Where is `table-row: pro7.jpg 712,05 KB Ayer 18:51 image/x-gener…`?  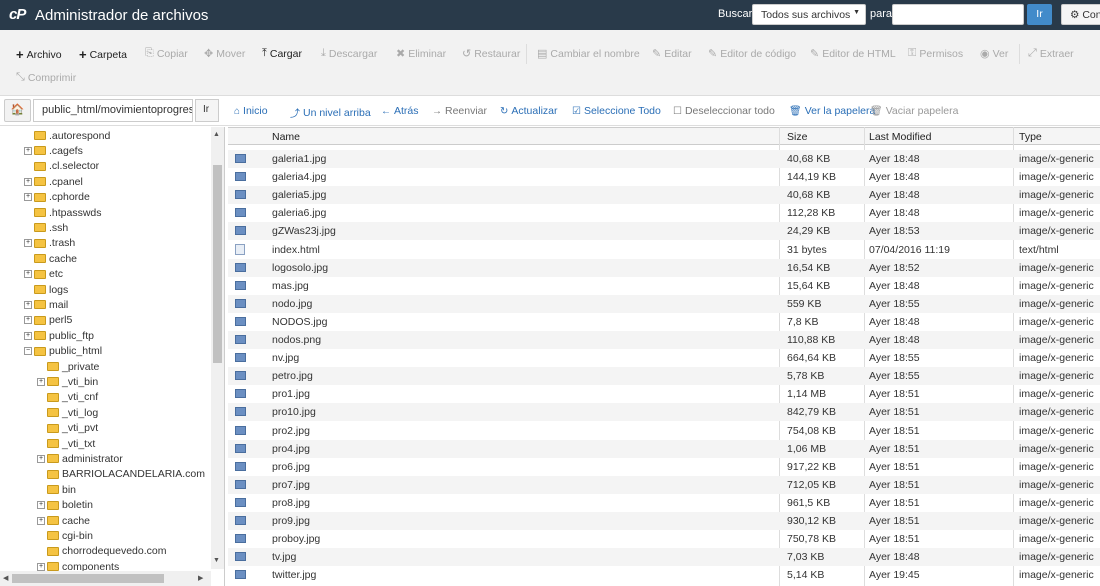
table-row: pro7.jpg 712,05 KB Ayer 18:51 image/x-gener… is located at coordinates (664, 484).